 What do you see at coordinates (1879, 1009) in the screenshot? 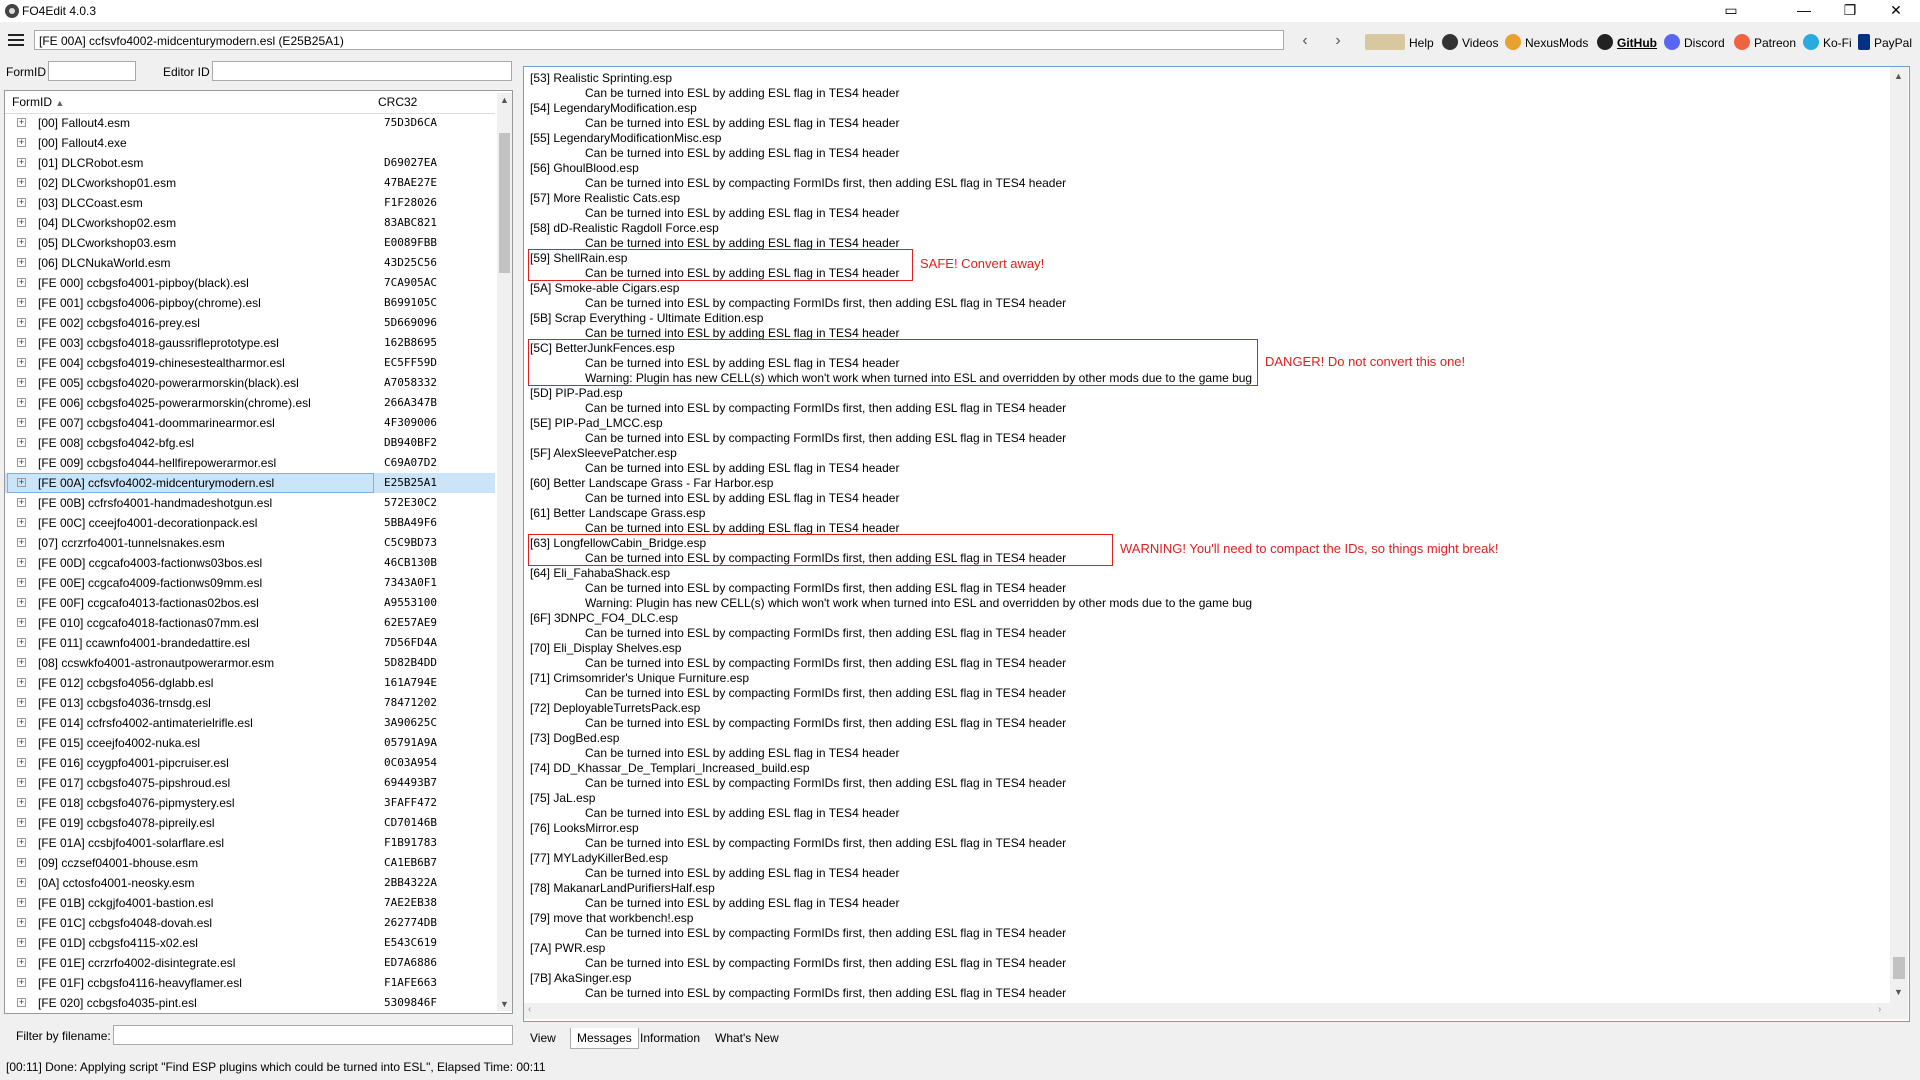
I see `scroll-right-icon: ›` at bounding box center [1879, 1009].